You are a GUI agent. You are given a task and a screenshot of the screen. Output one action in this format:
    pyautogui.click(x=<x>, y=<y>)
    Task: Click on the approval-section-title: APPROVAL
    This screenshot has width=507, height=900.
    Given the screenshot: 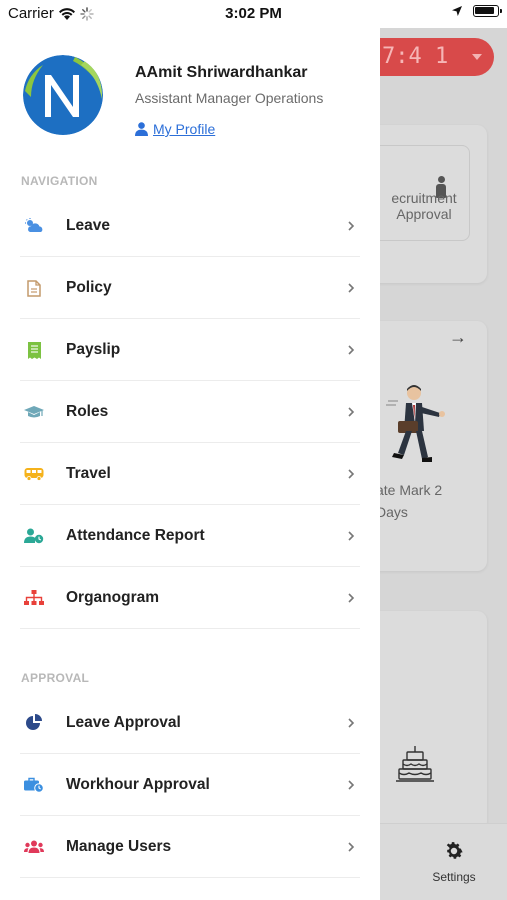 What is the action you would take?
    pyautogui.click(x=55, y=678)
    